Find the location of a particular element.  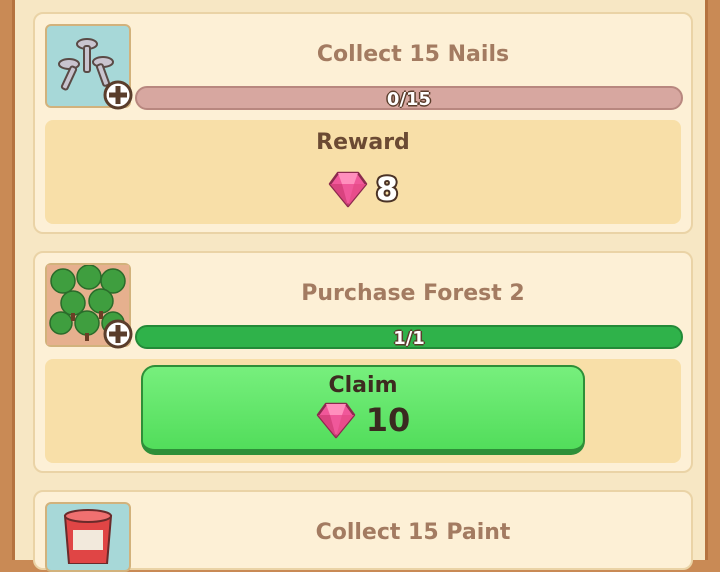

task-title: Collect 15 Paint is located at coordinates (413, 532).